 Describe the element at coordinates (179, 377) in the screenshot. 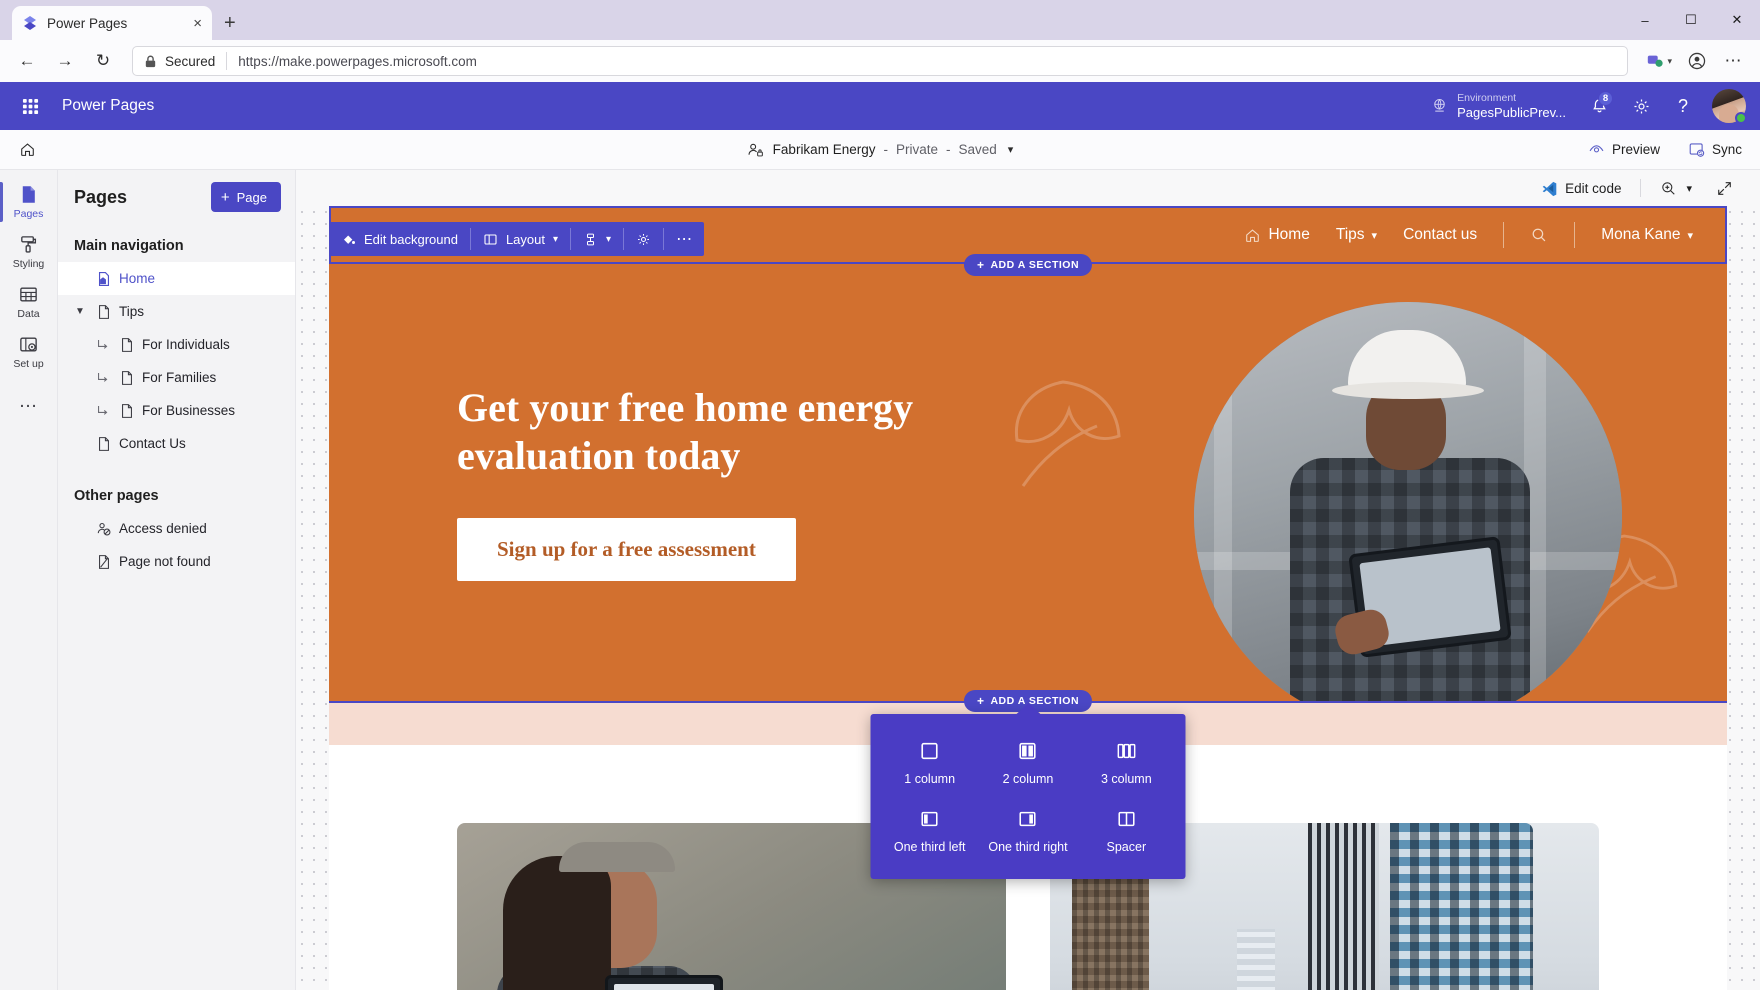

I see `page-tree-label: For Families` at that location.